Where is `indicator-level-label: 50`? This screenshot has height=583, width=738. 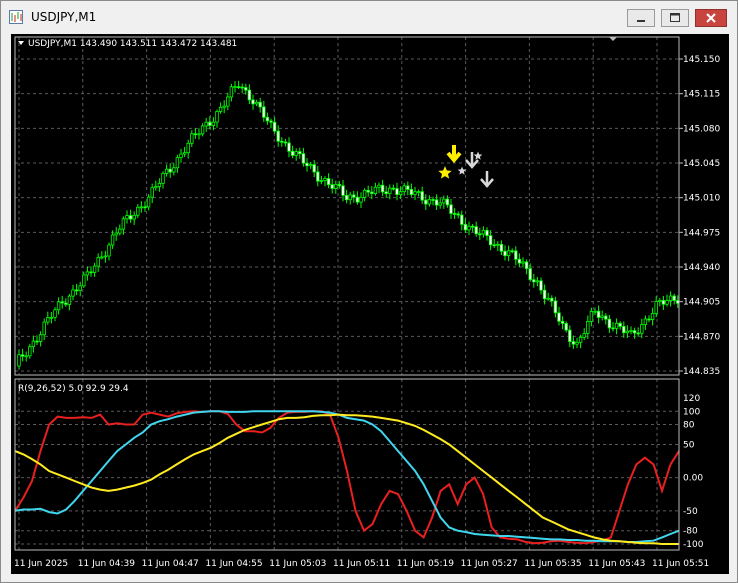 indicator-level-label: 50 is located at coordinates (689, 445).